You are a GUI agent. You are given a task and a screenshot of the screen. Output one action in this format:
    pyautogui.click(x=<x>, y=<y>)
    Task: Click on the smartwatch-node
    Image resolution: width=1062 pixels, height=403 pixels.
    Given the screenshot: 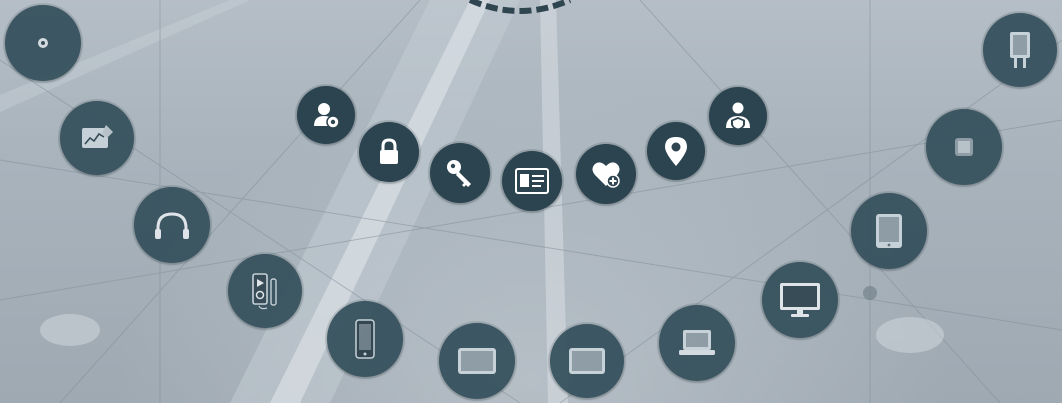 What is the action you would take?
    pyautogui.click(x=964, y=147)
    